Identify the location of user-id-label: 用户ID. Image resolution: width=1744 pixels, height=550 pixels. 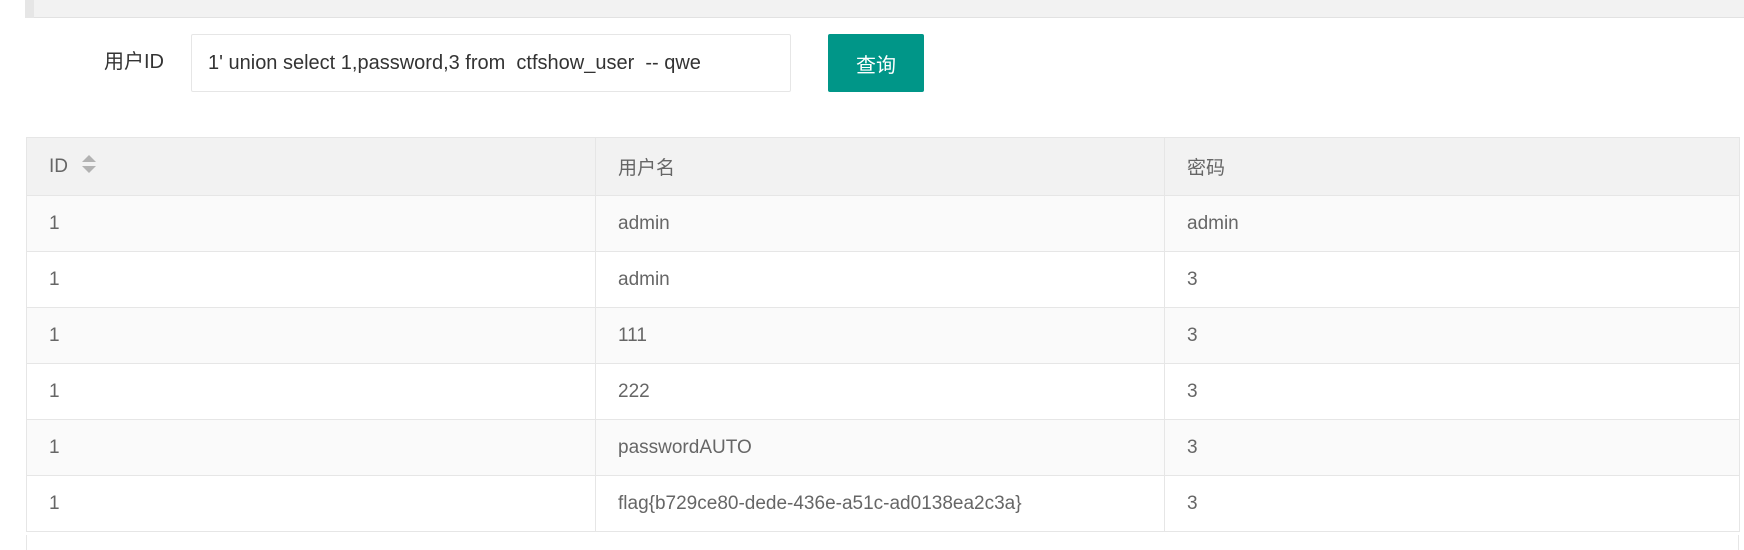
(134, 62).